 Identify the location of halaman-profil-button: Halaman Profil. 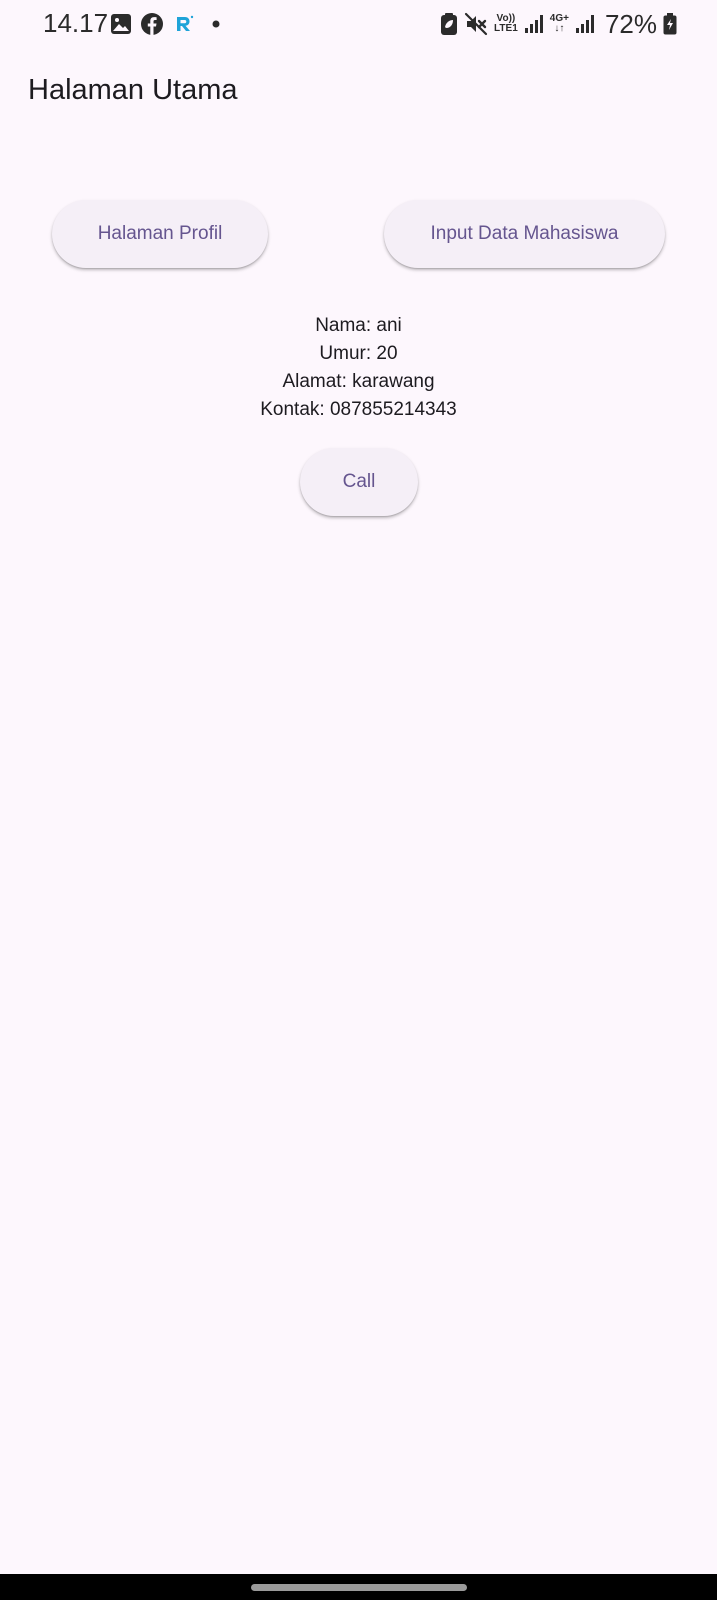
(160, 234).